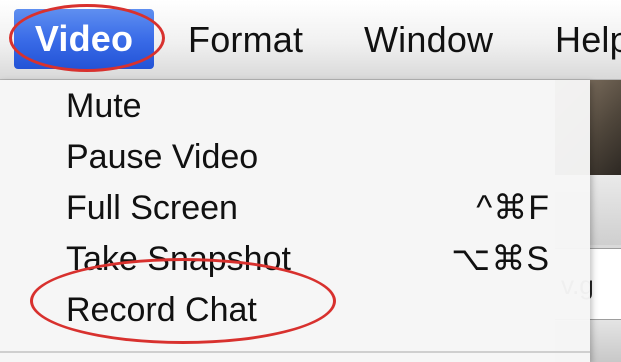  What do you see at coordinates (500, 259) in the screenshot?
I see `menu-item-shortcut: ⌥⌘S` at bounding box center [500, 259].